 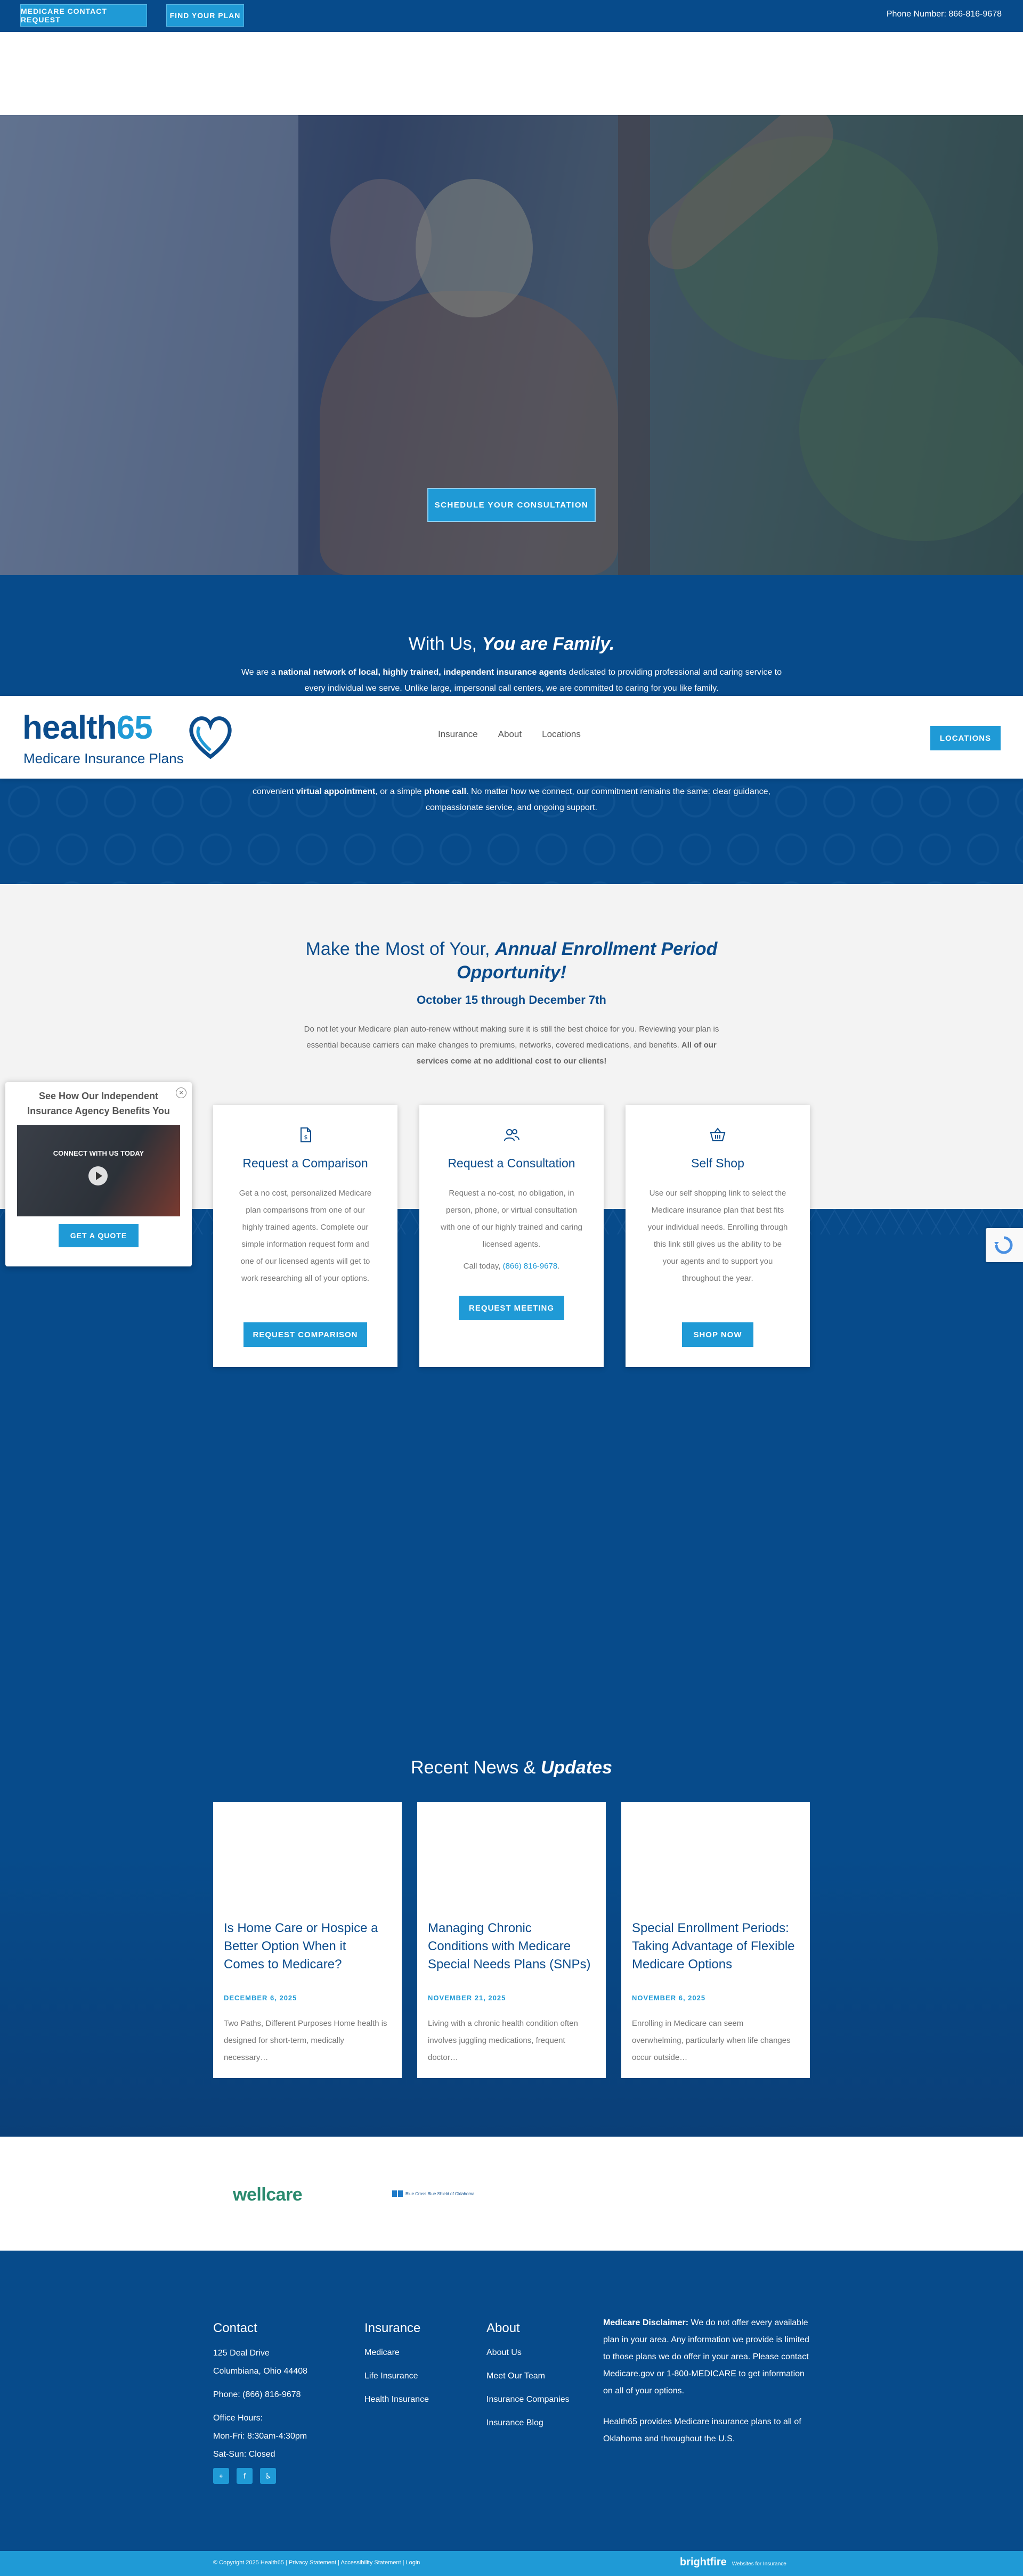 I want to click on logo-tagline: Medicare Insurance Plans, so click(x=103, y=758).